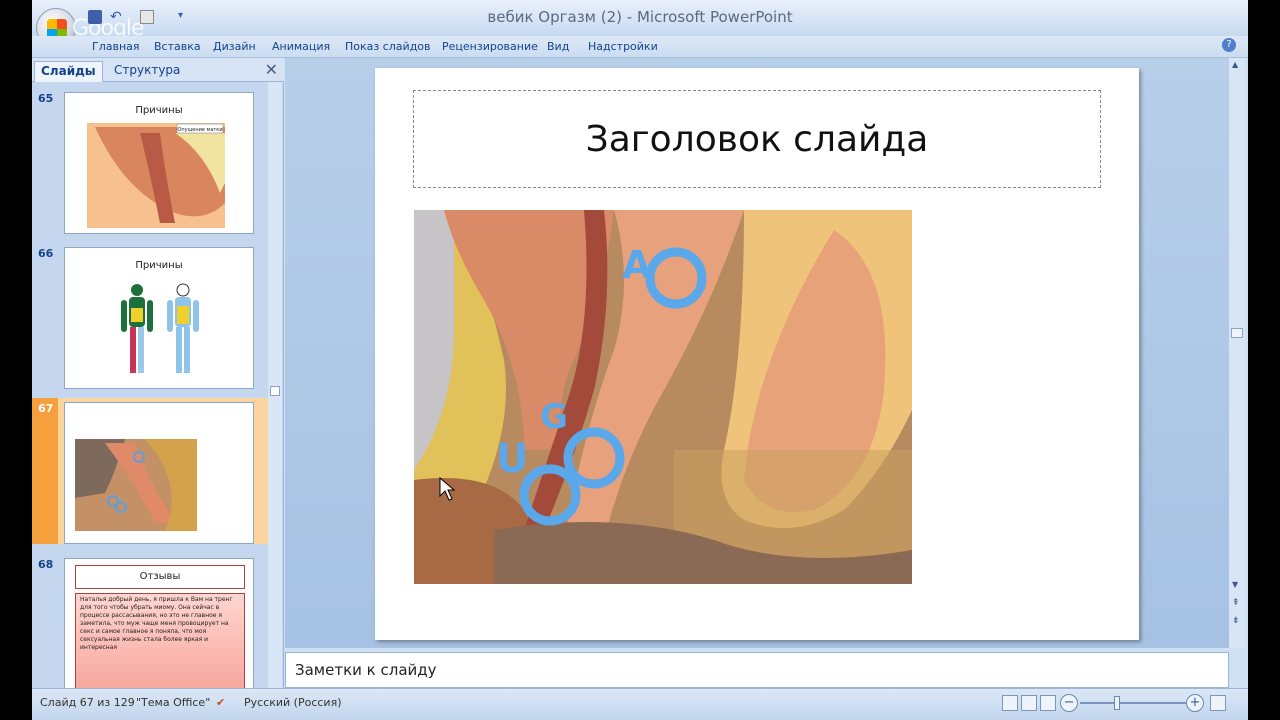 The height and width of the screenshot is (720, 1280). What do you see at coordinates (199, 130) in the screenshot?
I see `thumbnail-caption: Опущение матки` at bounding box center [199, 130].